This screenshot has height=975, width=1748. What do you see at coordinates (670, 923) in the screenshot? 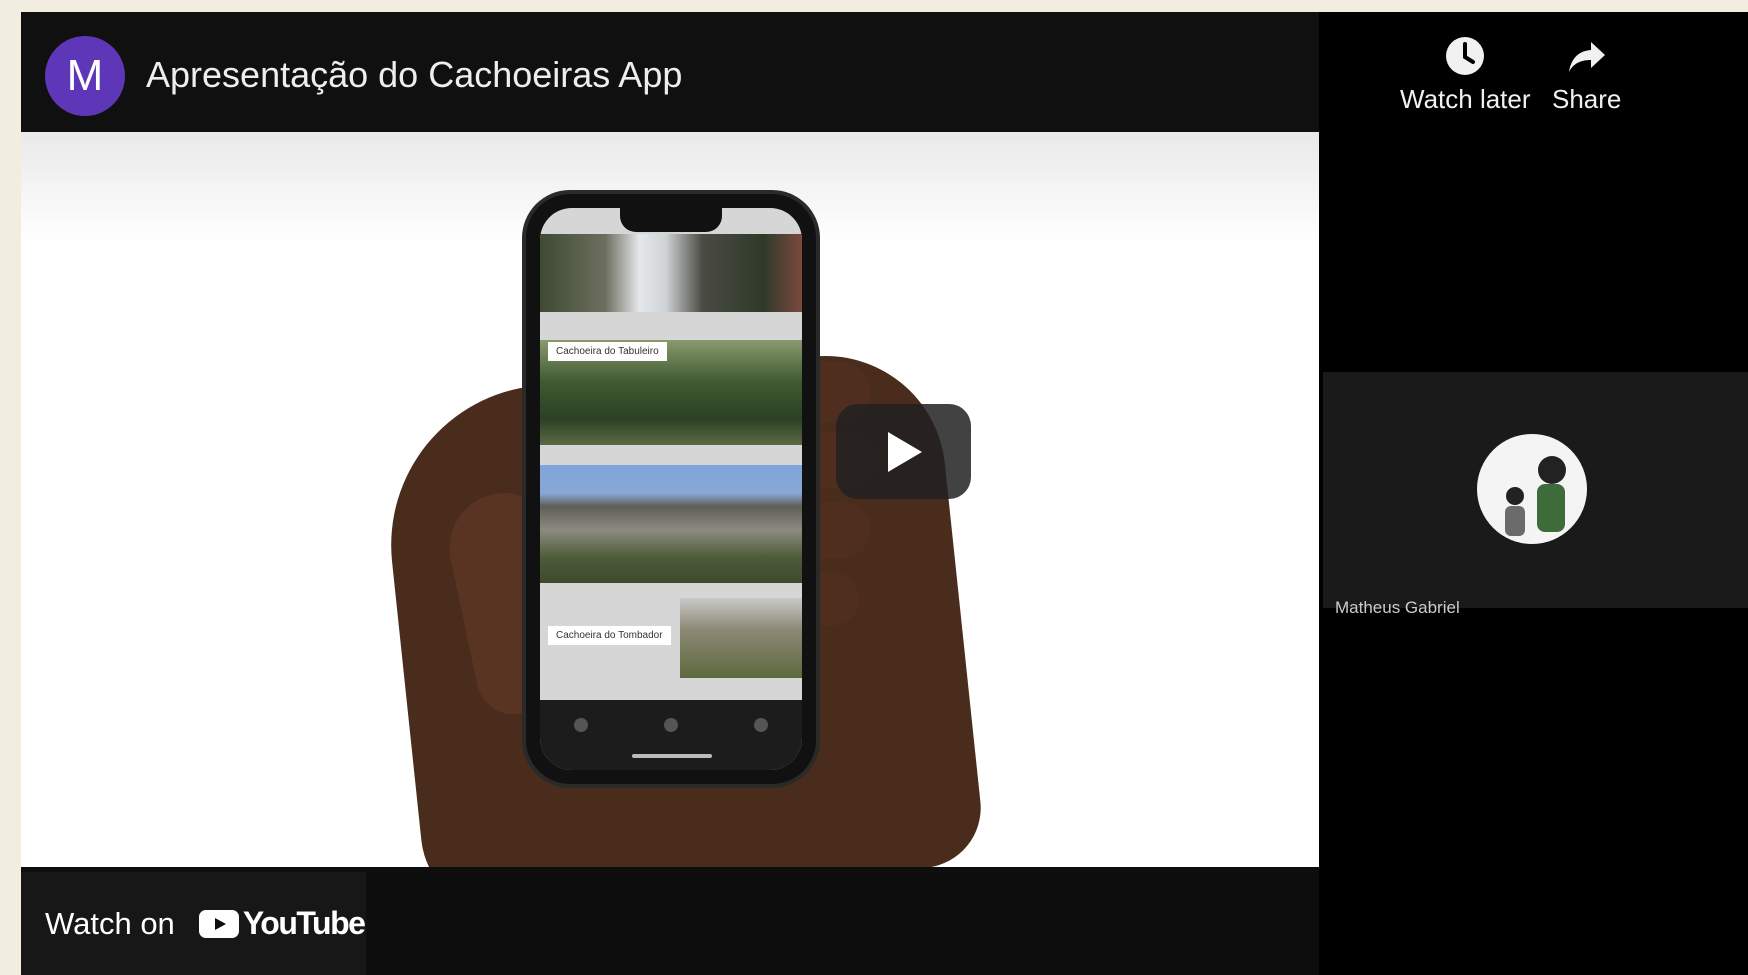
I see `bottom-bar: Watch on YouTube` at bounding box center [670, 923].